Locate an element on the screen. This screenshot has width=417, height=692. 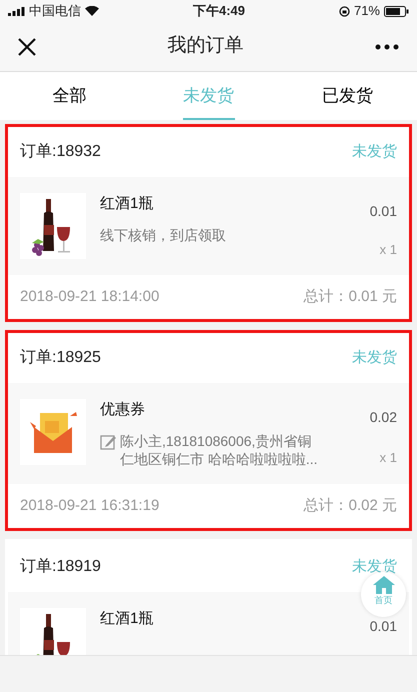
signal-icon is located at coordinates (16, 11).